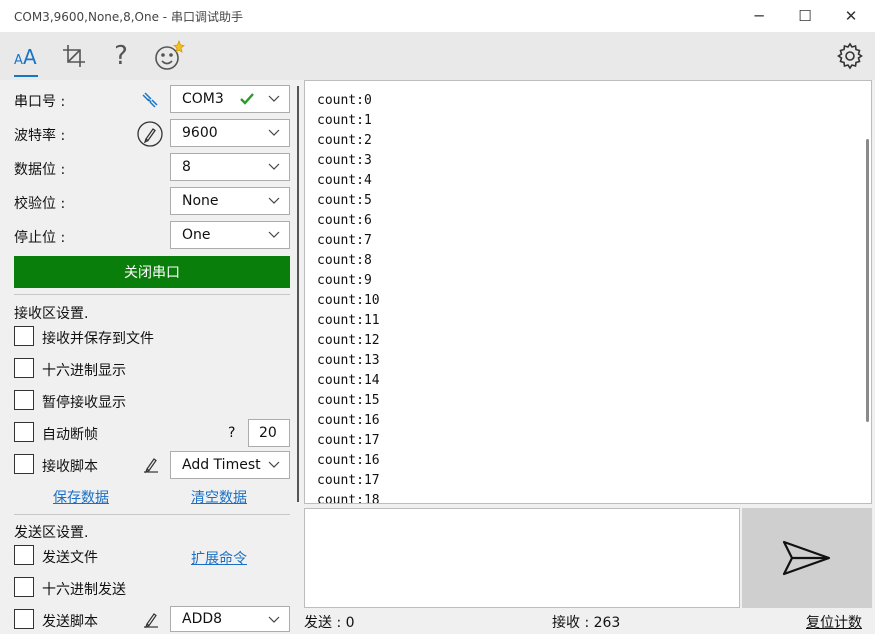 This screenshot has height=634, width=875. Describe the element at coordinates (348, 498) in the screenshot. I see `receive-line: count:18` at that location.